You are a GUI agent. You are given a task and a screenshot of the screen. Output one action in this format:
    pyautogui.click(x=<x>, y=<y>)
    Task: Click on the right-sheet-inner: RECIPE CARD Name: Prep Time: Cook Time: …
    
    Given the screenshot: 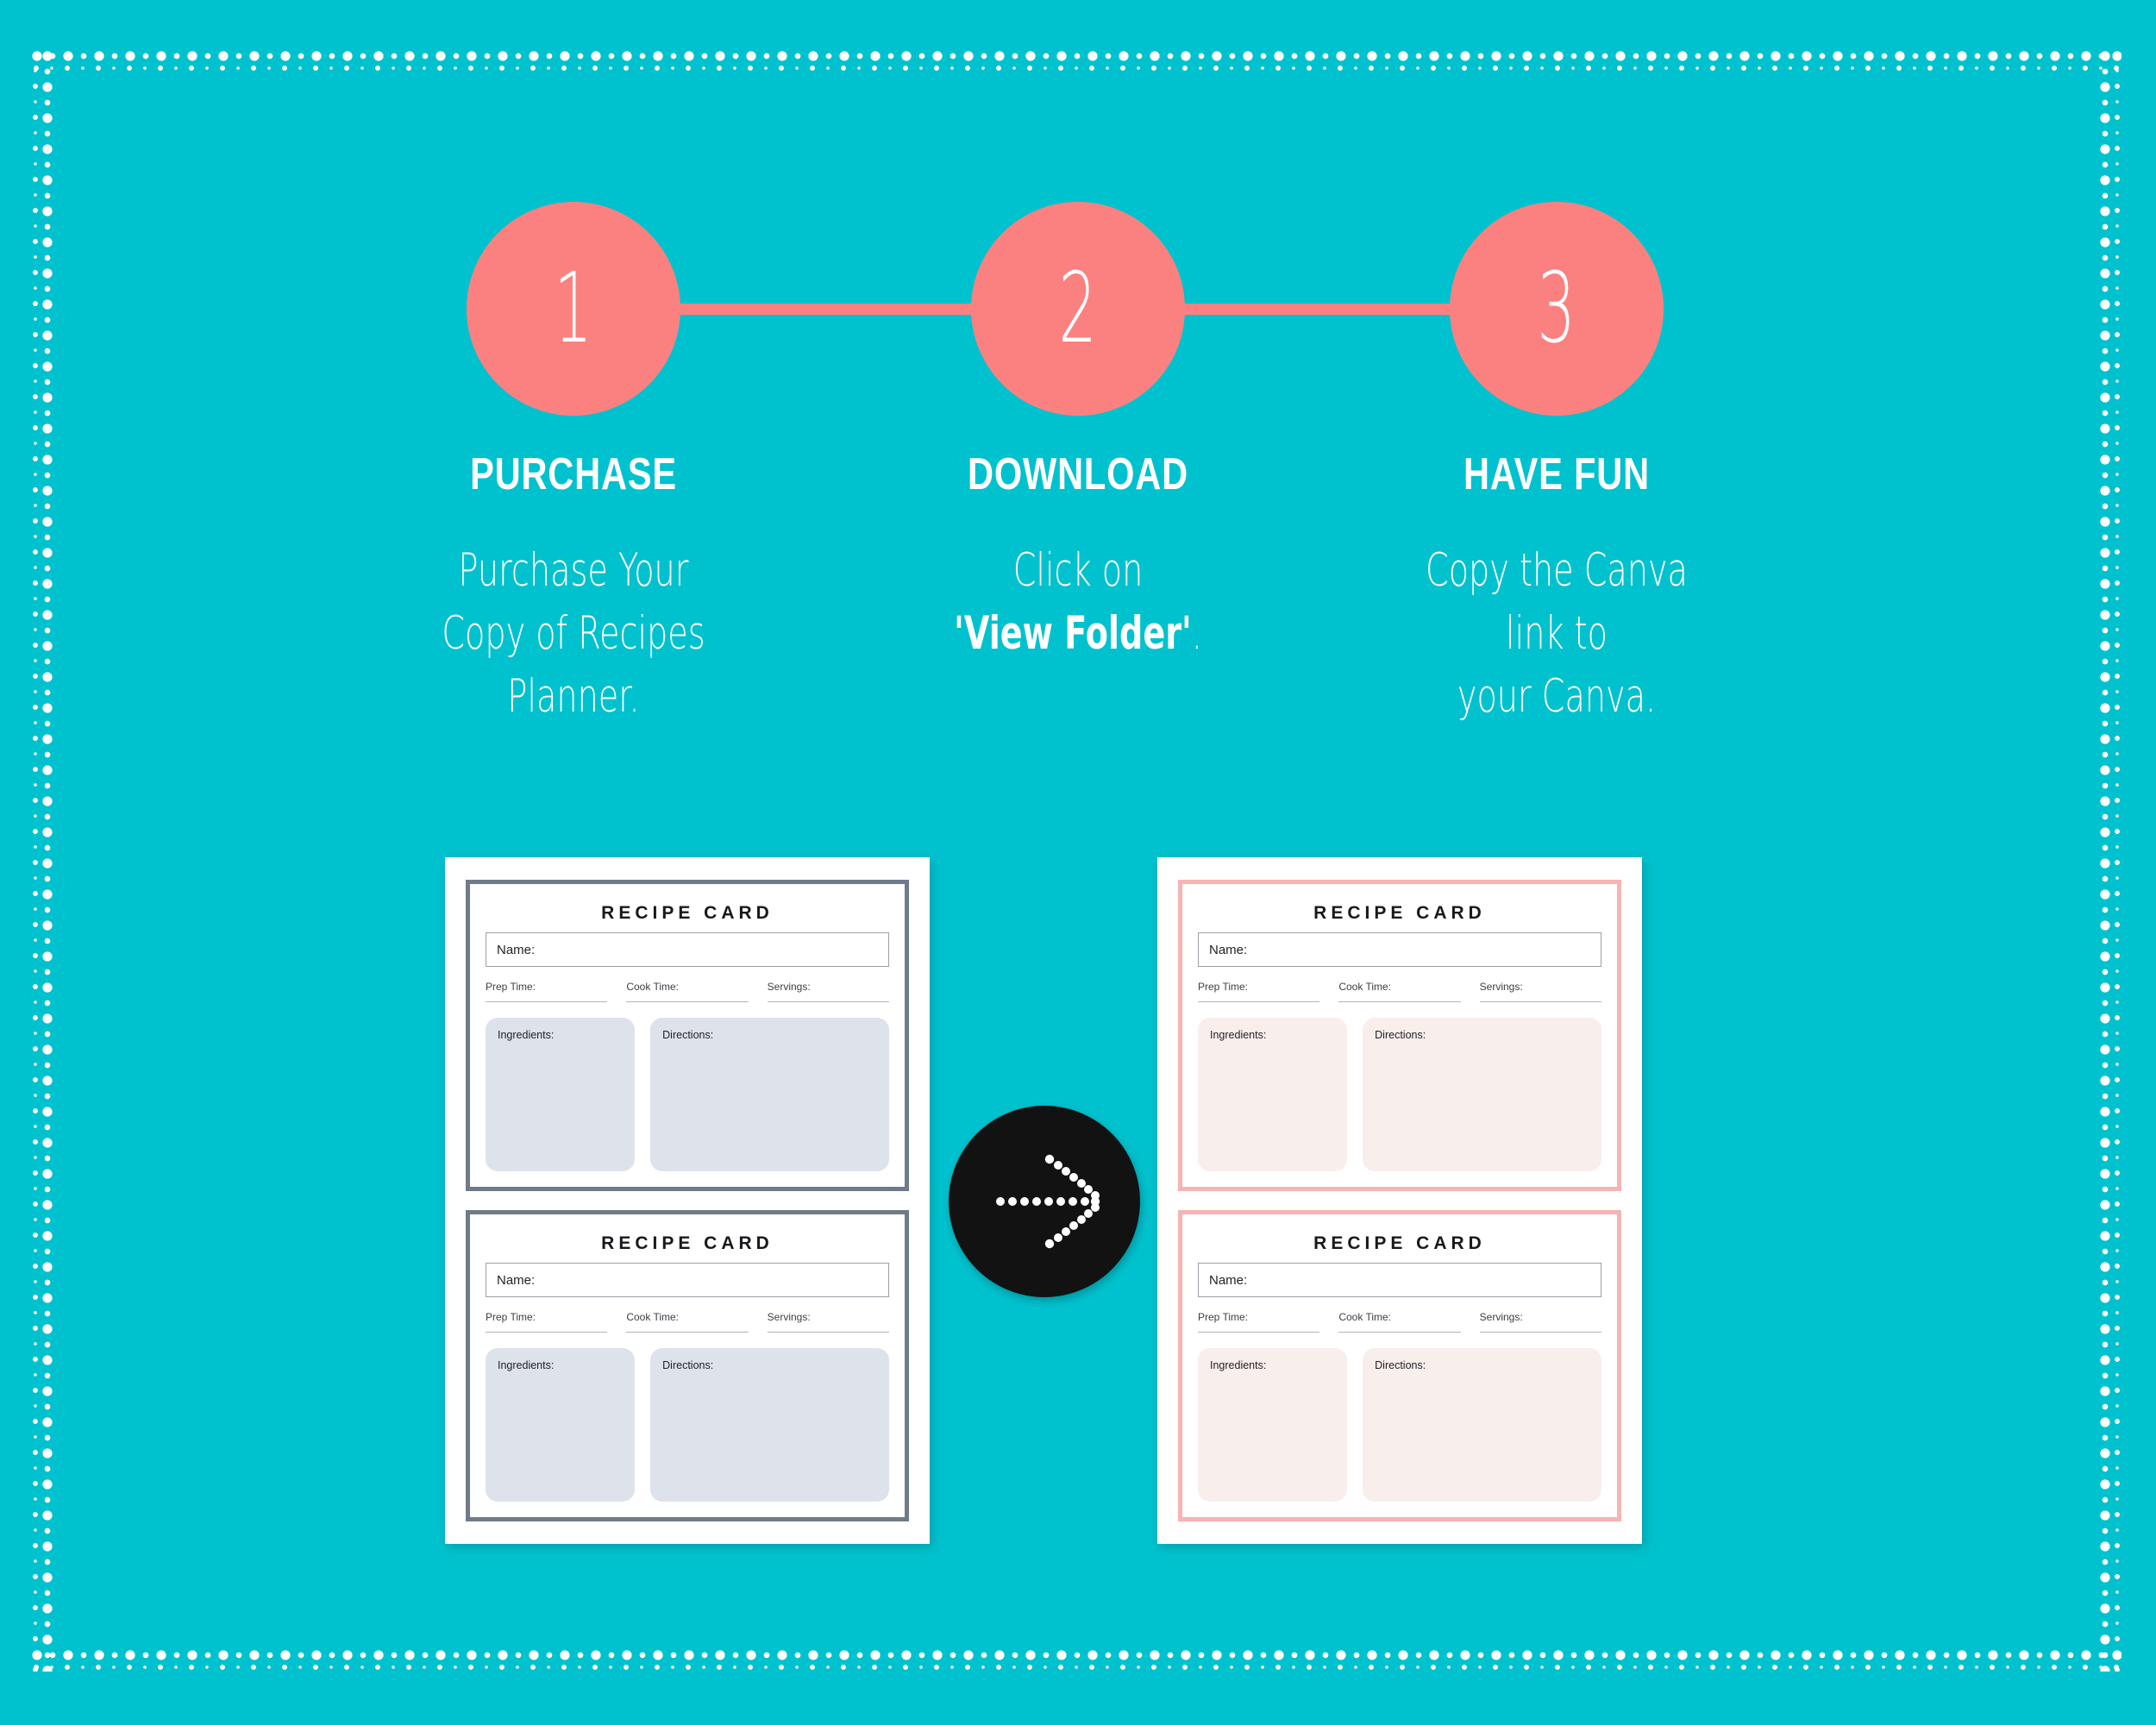 What is the action you would take?
    pyautogui.click(x=1399, y=1200)
    